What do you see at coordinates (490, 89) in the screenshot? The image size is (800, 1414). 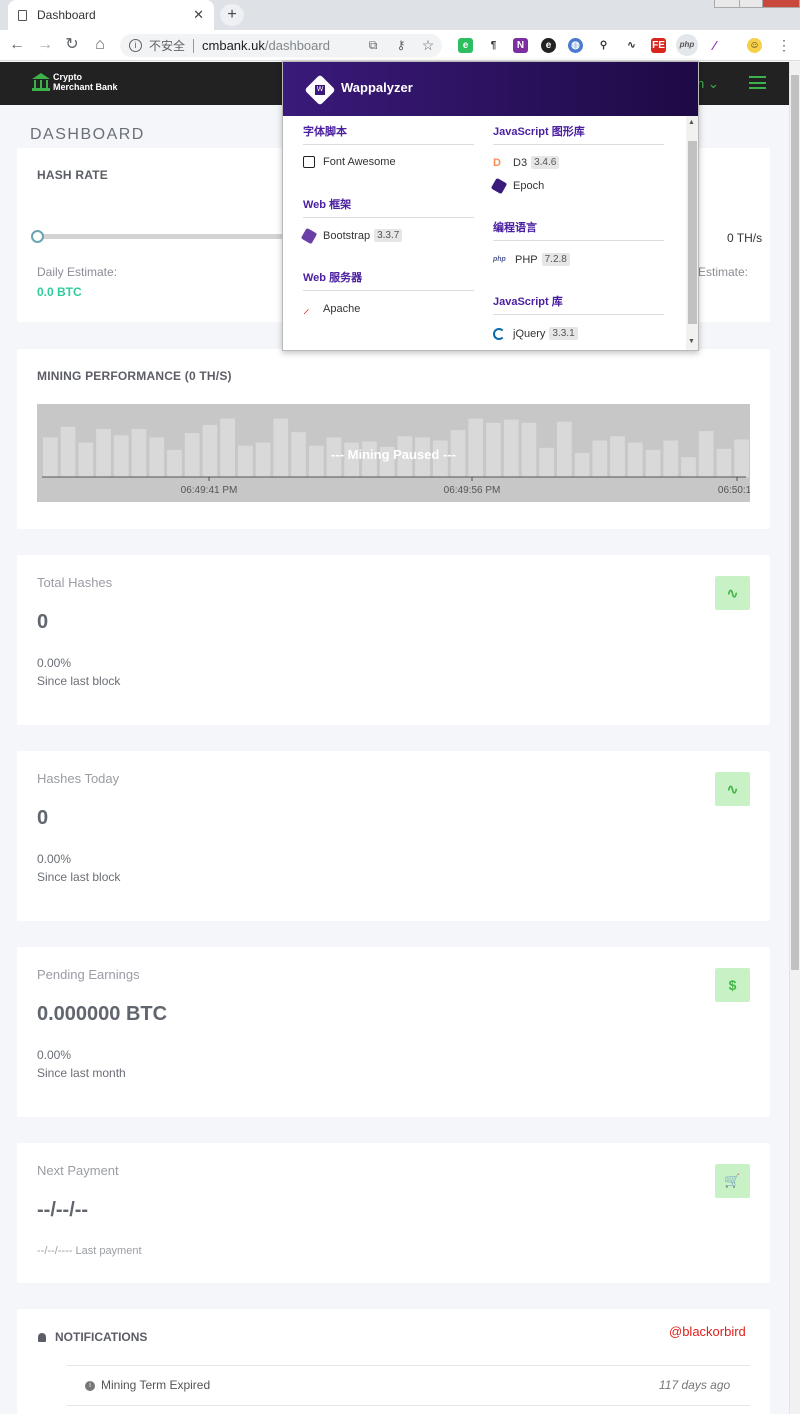 I see `wappalyzer-header: W Wappalyzer` at bounding box center [490, 89].